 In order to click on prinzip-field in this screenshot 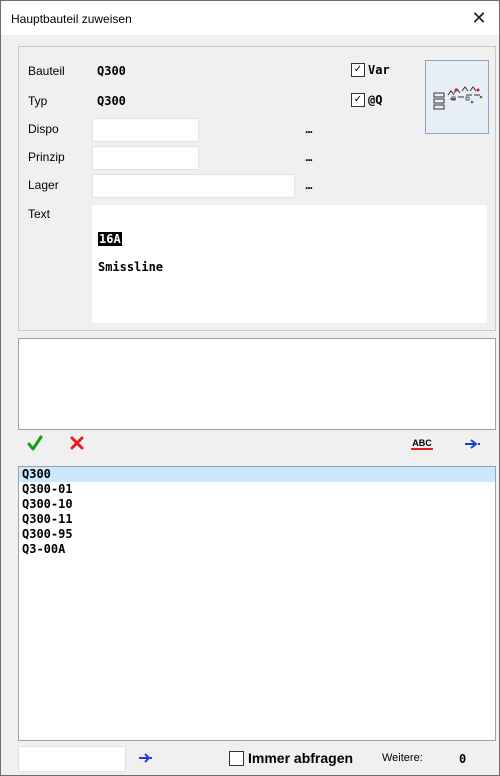, I will do `click(145, 158)`.